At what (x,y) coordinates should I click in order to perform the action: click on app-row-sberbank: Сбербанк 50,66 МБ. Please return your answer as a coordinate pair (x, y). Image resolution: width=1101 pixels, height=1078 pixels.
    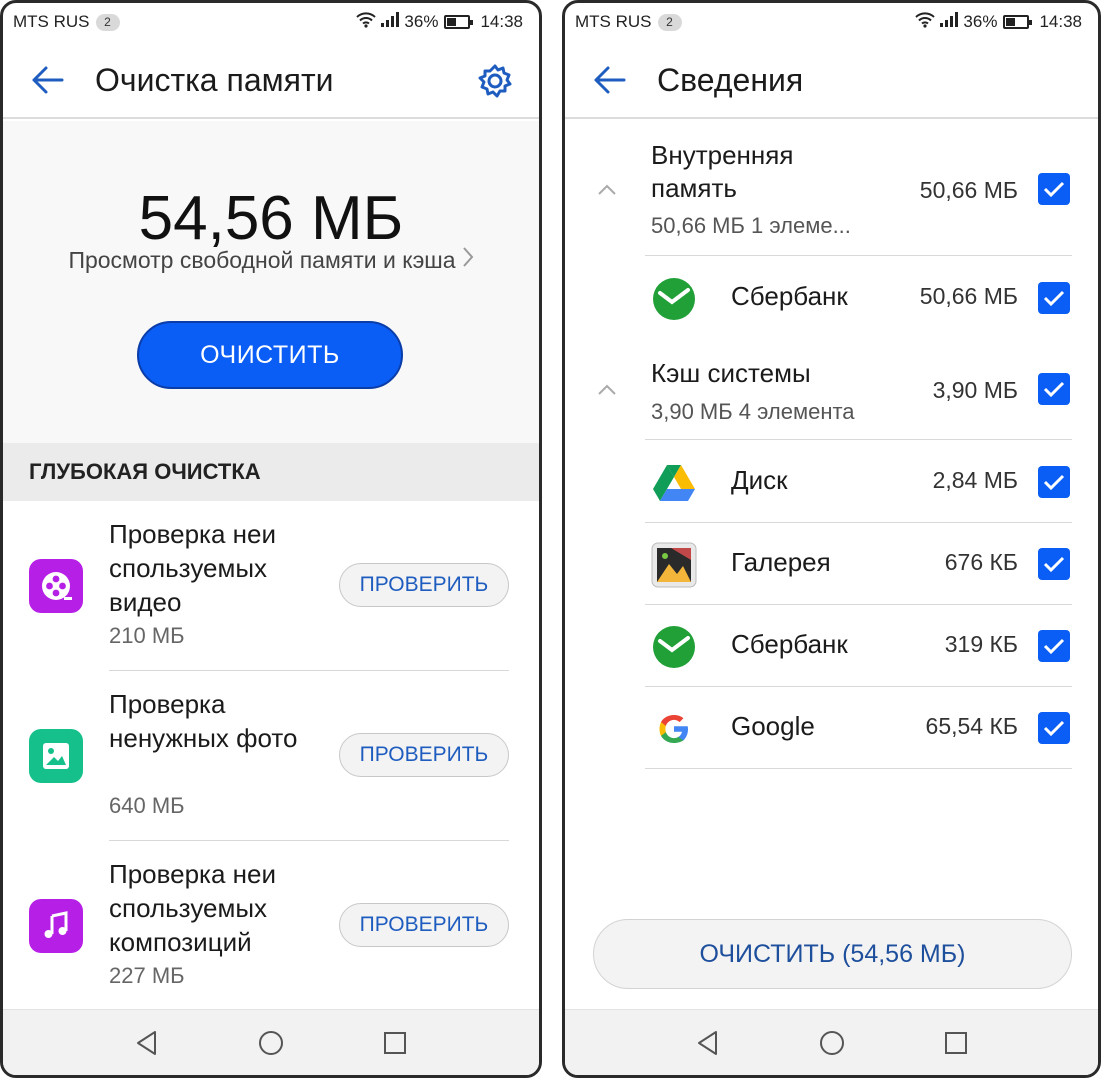
    Looking at the image, I should click on (831, 298).